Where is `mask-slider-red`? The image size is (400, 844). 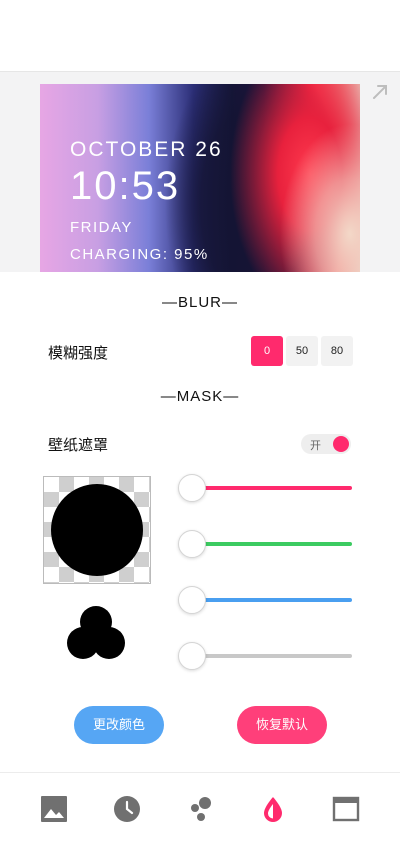 mask-slider-red is located at coordinates (266, 488).